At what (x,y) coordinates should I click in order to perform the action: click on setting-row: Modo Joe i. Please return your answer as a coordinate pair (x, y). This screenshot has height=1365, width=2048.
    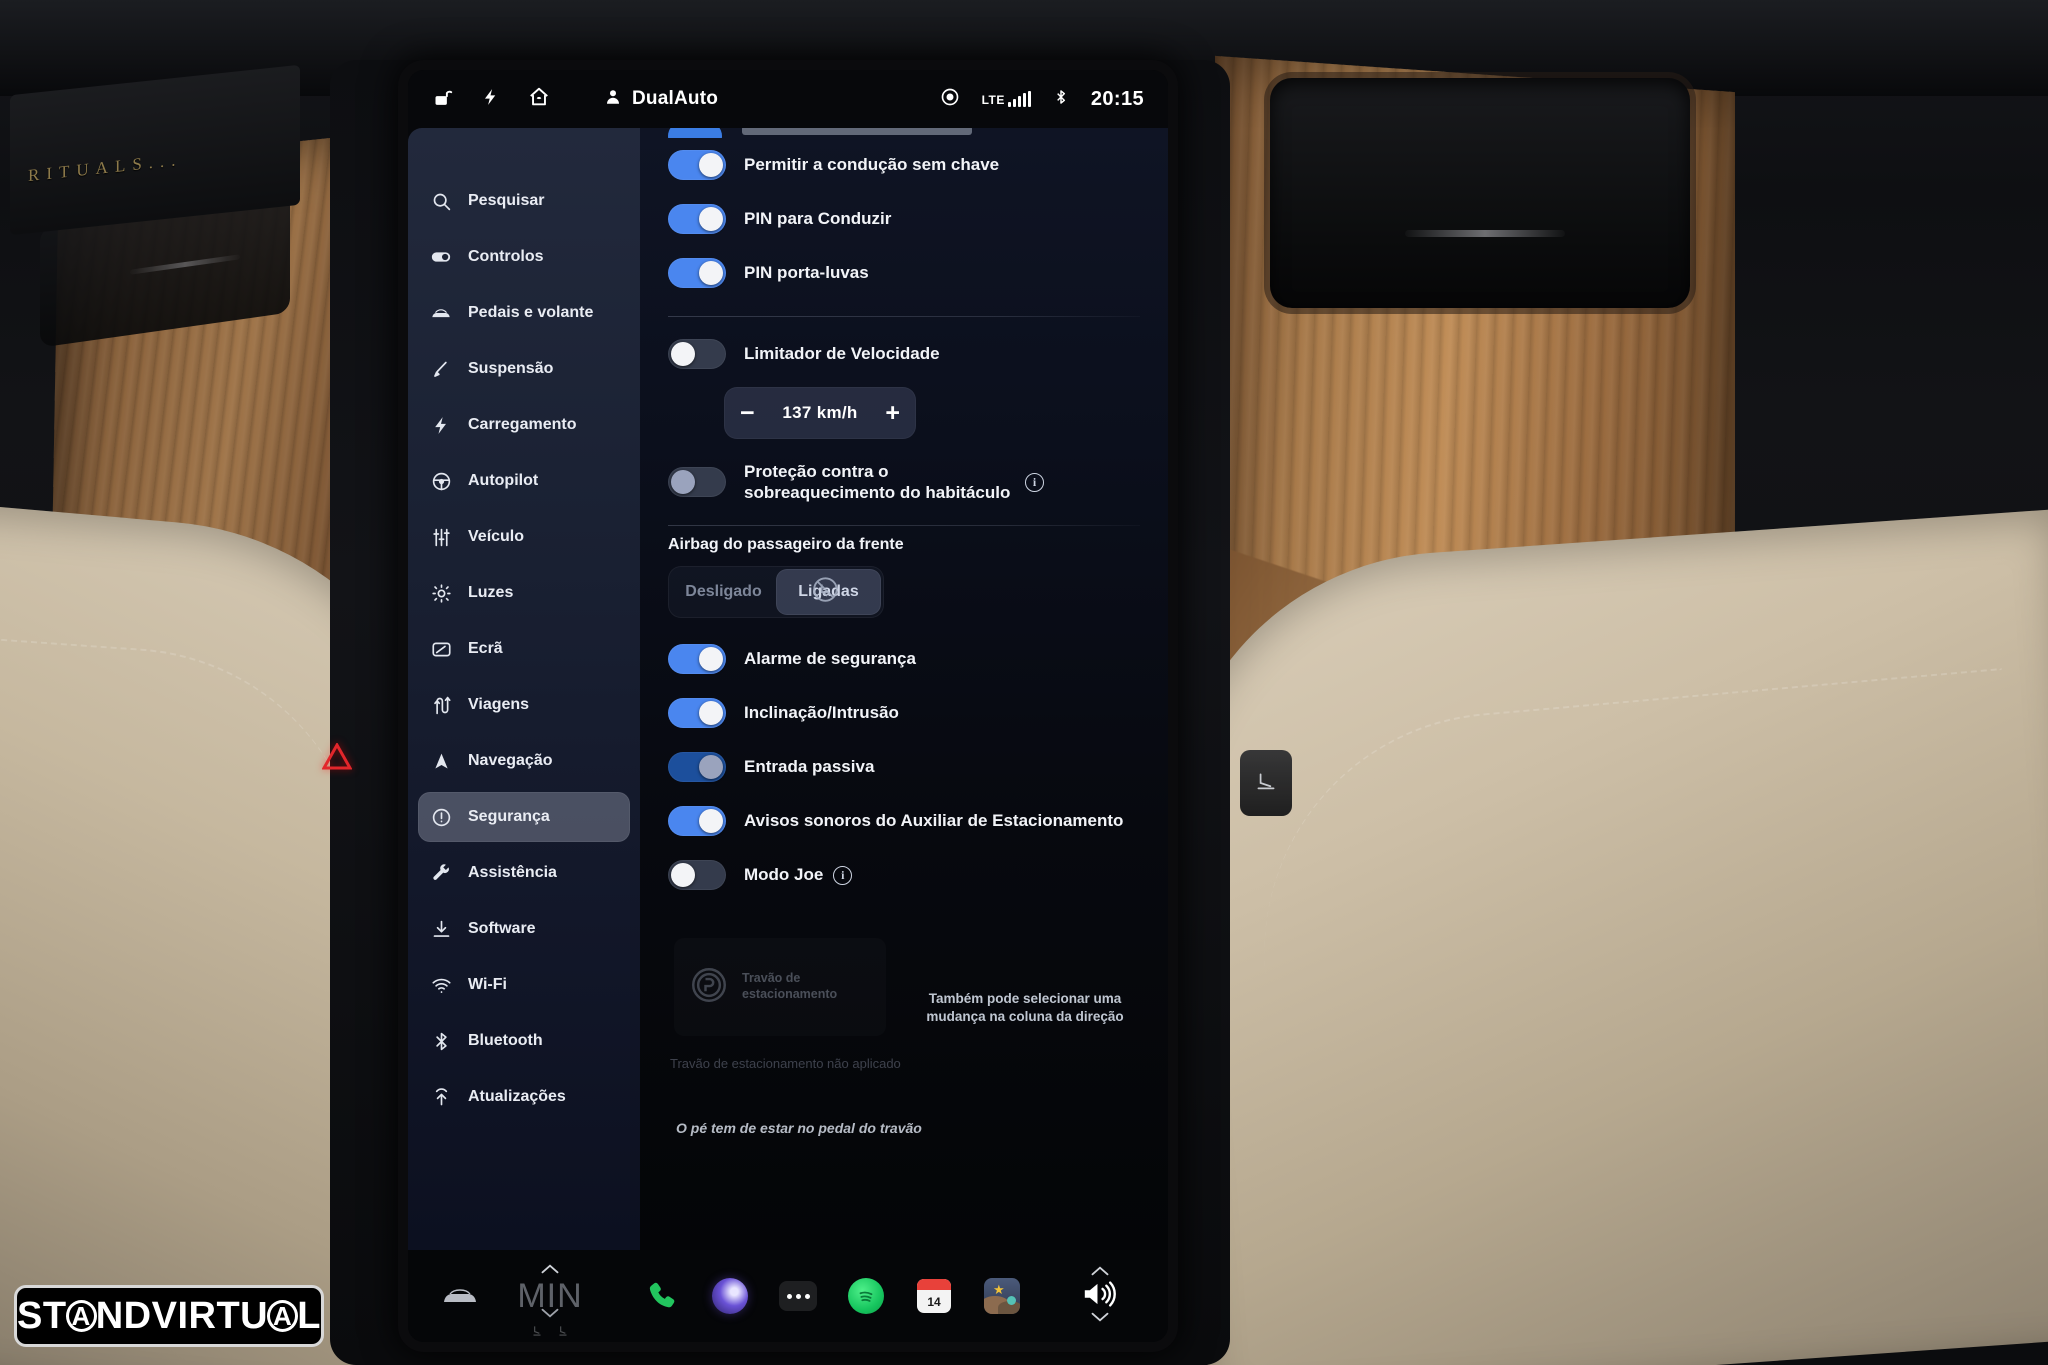
    Looking at the image, I should click on (904, 875).